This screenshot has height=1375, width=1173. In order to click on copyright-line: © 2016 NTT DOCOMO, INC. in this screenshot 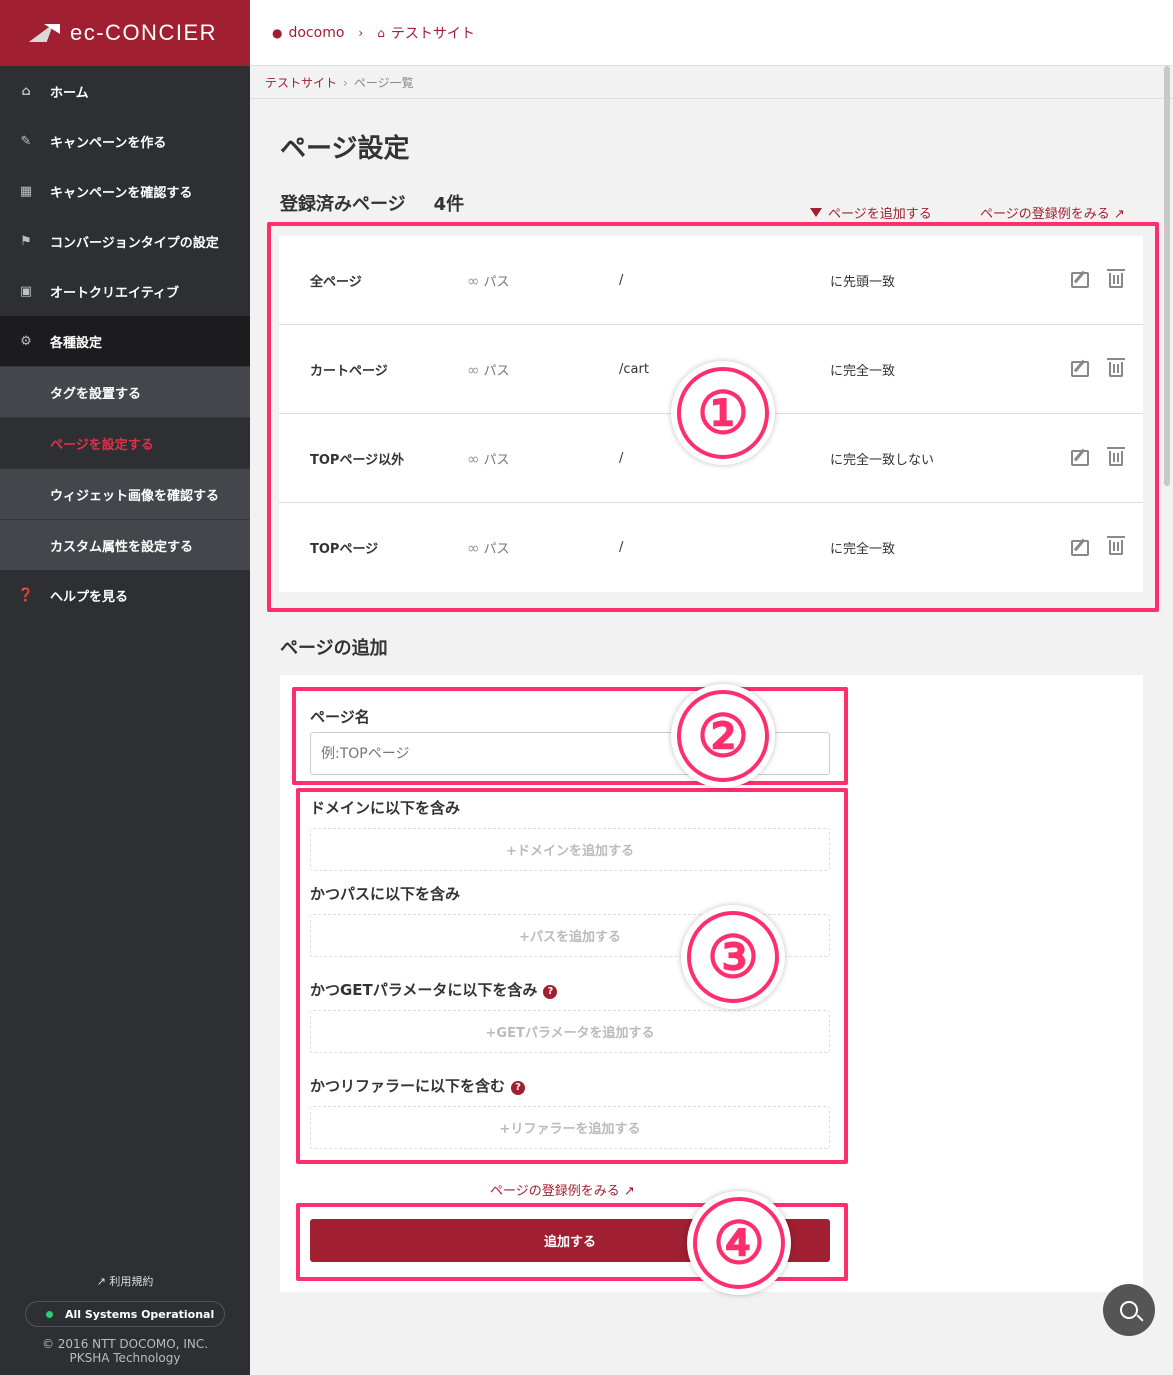, I will do `click(125, 1344)`.